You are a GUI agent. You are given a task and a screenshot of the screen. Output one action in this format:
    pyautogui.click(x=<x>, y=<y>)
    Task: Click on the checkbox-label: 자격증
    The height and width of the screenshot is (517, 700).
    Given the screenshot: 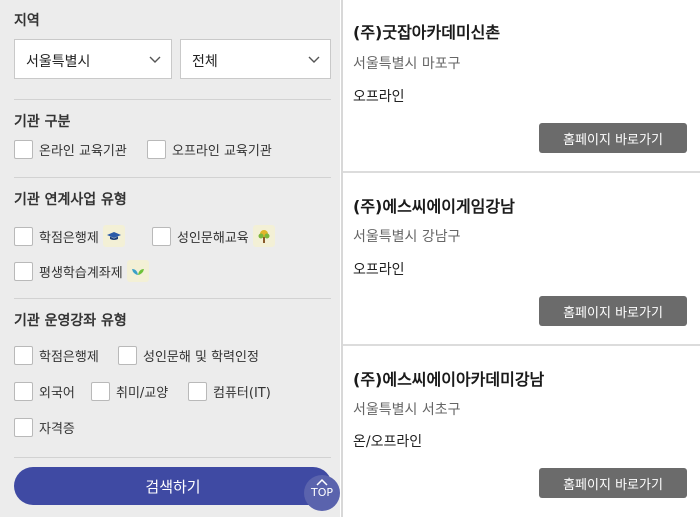 What is the action you would take?
    pyautogui.click(x=57, y=429)
    